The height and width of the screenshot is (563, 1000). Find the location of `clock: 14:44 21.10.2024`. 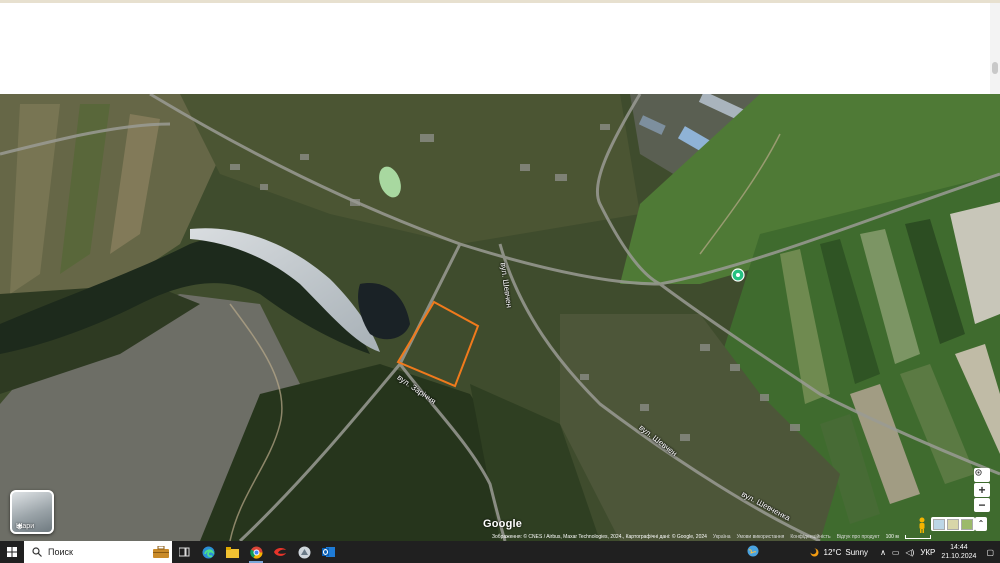

clock: 14:44 21.10.2024 is located at coordinates (958, 552).